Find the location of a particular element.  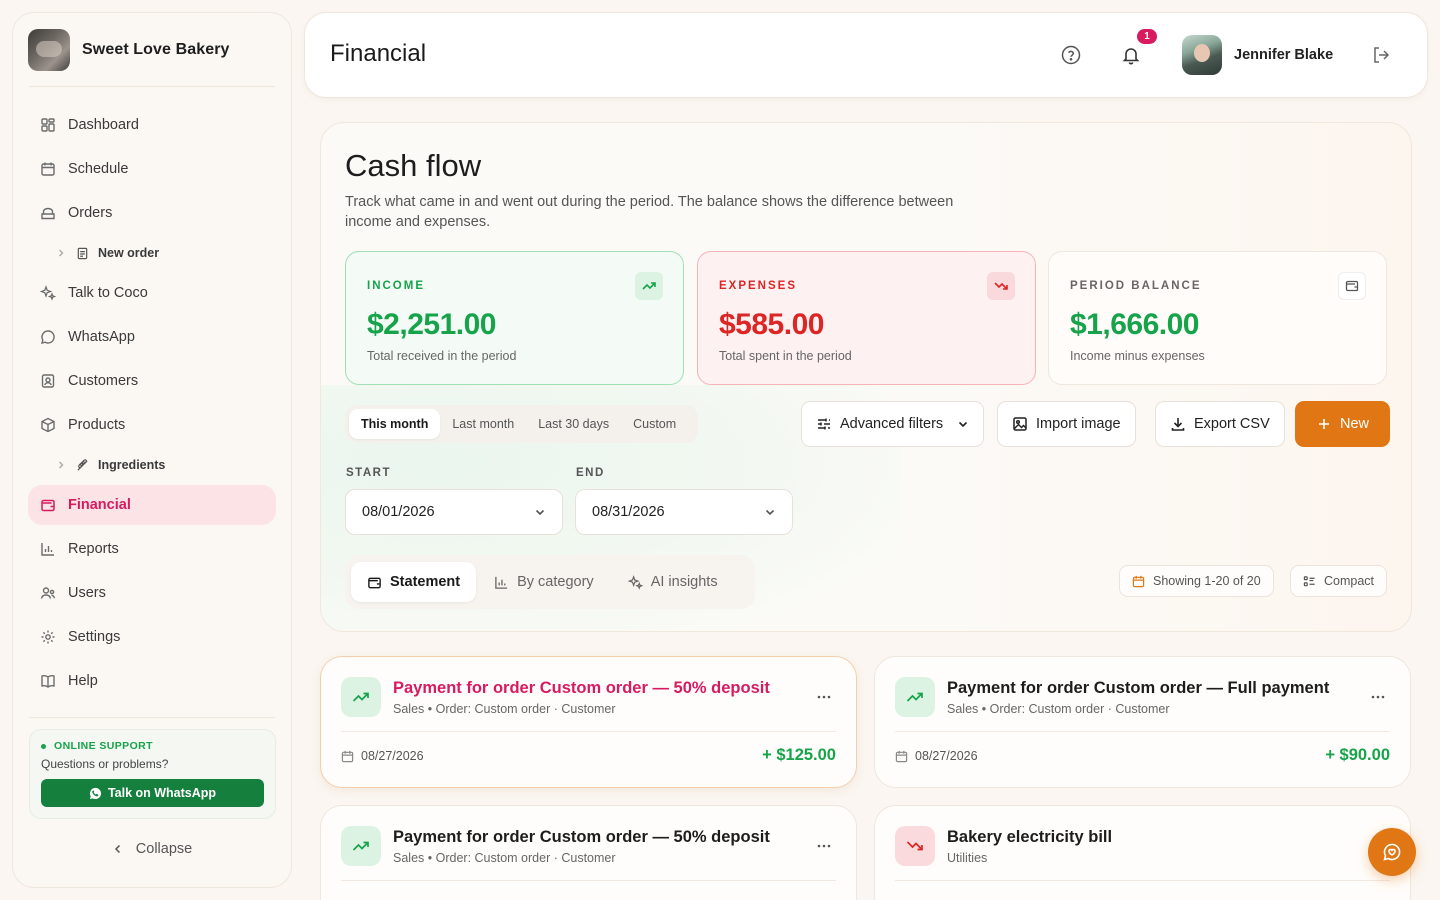

support-chat-button is located at coordinates (1392, 852).